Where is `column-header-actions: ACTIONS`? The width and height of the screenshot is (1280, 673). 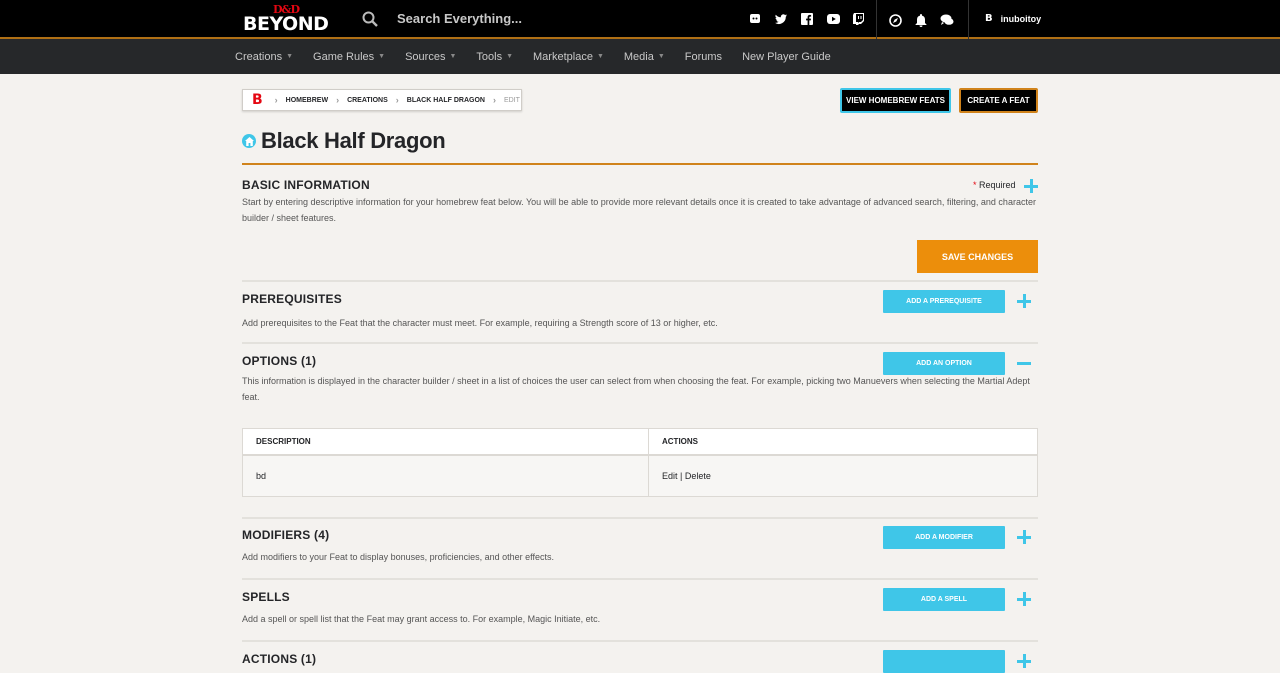 column-header-actions: ACTIONS is located at coordinates (680, 441).